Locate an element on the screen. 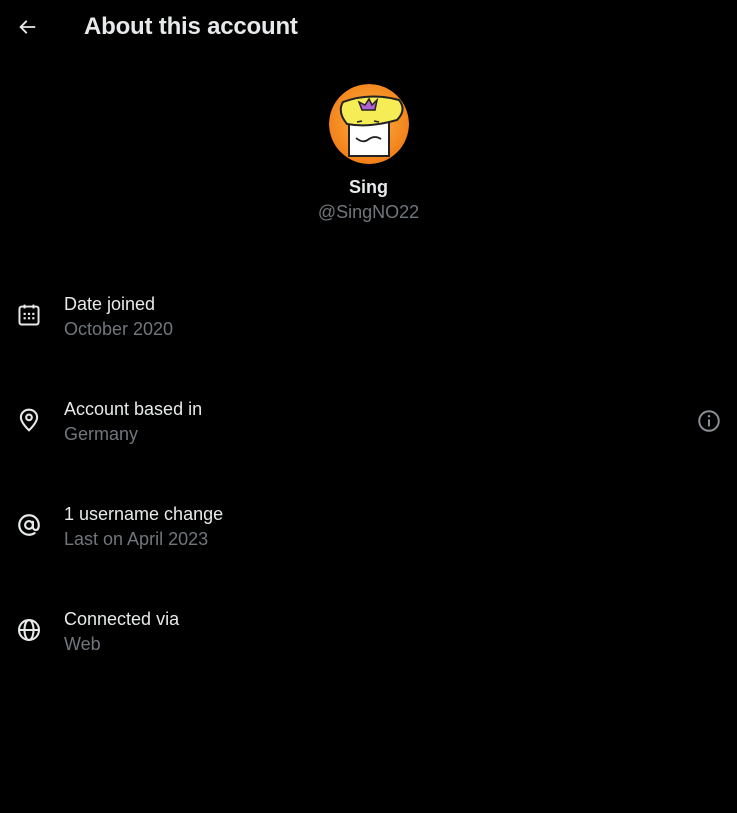 The image size is (737, 813). connected-via-text: Connected via Web is located at coordinates (121, 631).